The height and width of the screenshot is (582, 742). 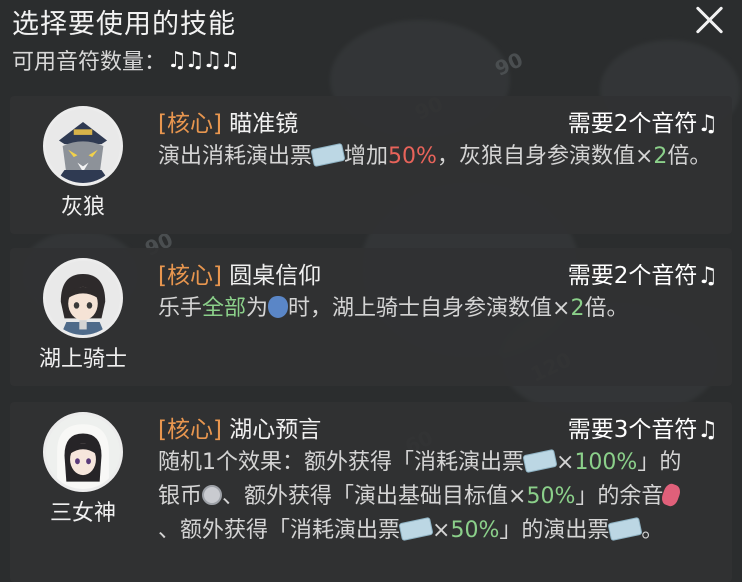 I want to click on skill-name: 圆桌信仰, so click(x=275, y=276).